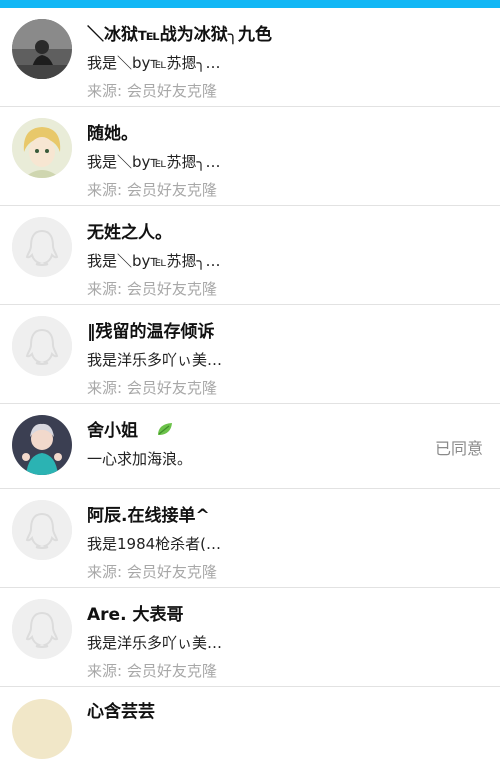 Image resolution: width=500 pixels, height=759 pixels. I want to click on contact-name-text: 舍小姐, so click(112, 431).